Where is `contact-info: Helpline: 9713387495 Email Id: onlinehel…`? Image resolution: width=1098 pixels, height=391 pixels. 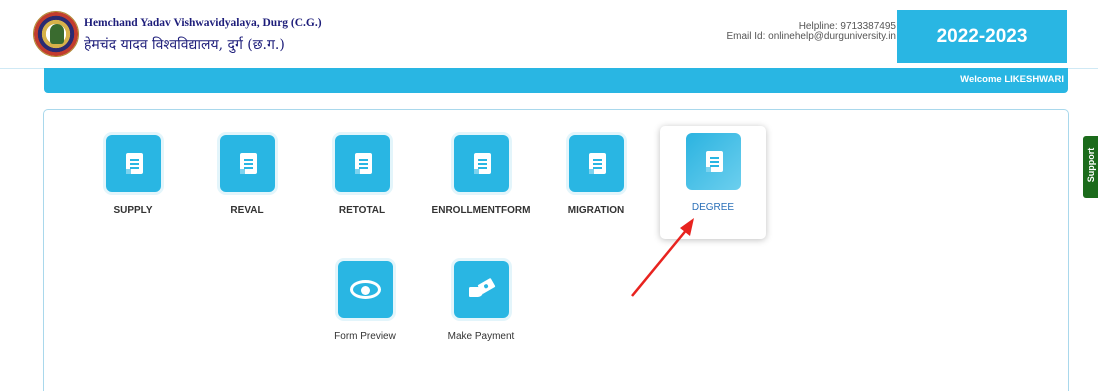
contact-info: Helpline: 9713387495 Email Id: onlinehel… is located at coordinates (812, 32).